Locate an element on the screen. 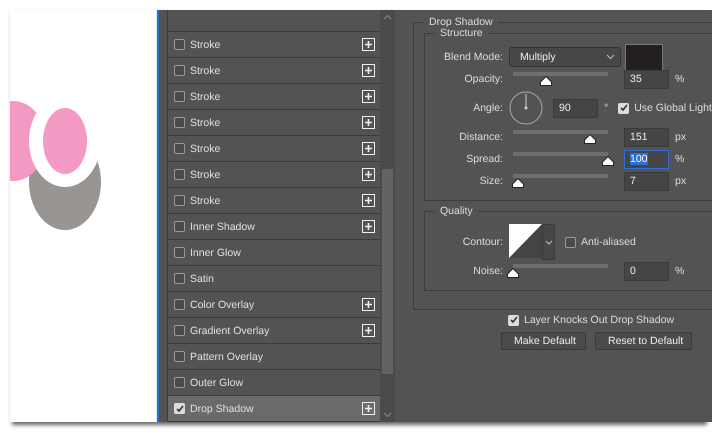 The height and width of the screenshot is (433, 717). scrollbar is located at coordinates (387, 216).